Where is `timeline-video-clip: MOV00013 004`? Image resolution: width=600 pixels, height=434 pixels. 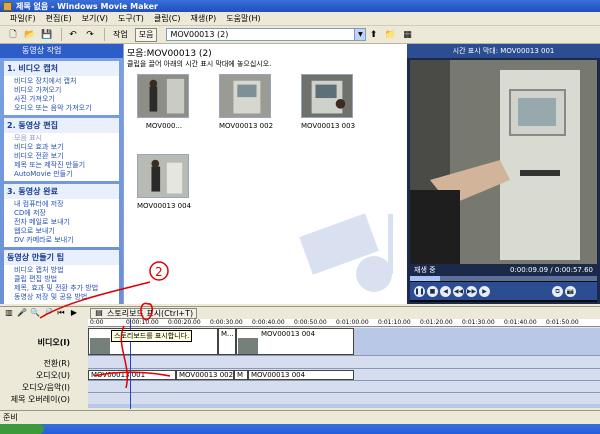 timeline-video-clip: MOV00013 004 is located at coordinates (295, 341).